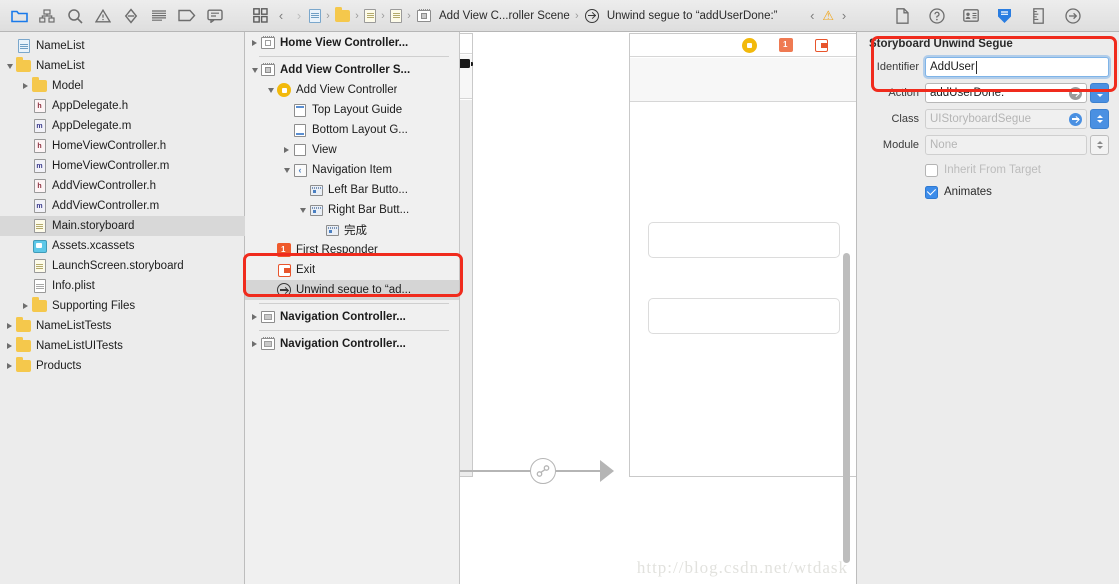 The image size is (1119, 584). I want to click on issue-navigator-icon, so click(103, 16).